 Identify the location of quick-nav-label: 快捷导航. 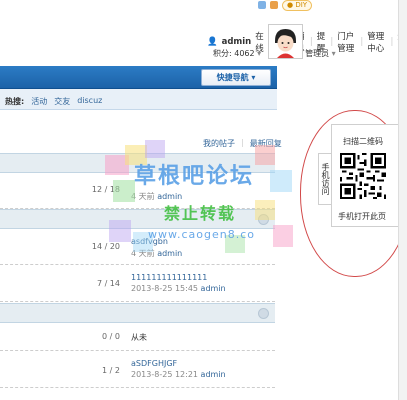
(232, 77).